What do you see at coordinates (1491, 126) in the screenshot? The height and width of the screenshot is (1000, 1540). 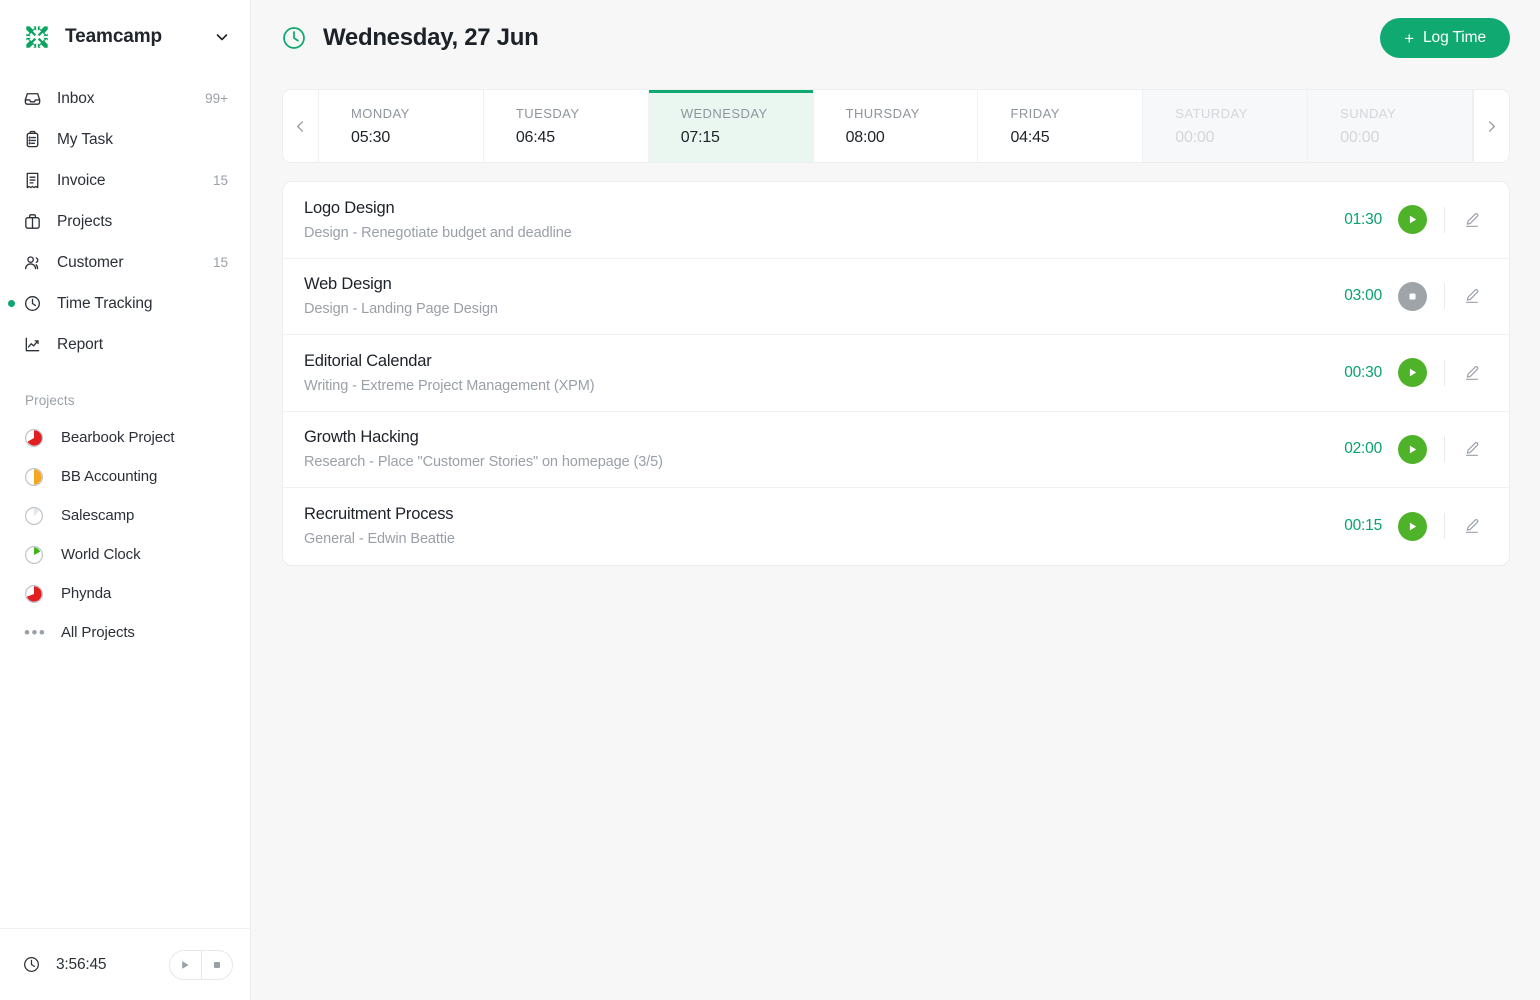 I see `chevron-right-icon` at bounding box center [1491, 126].